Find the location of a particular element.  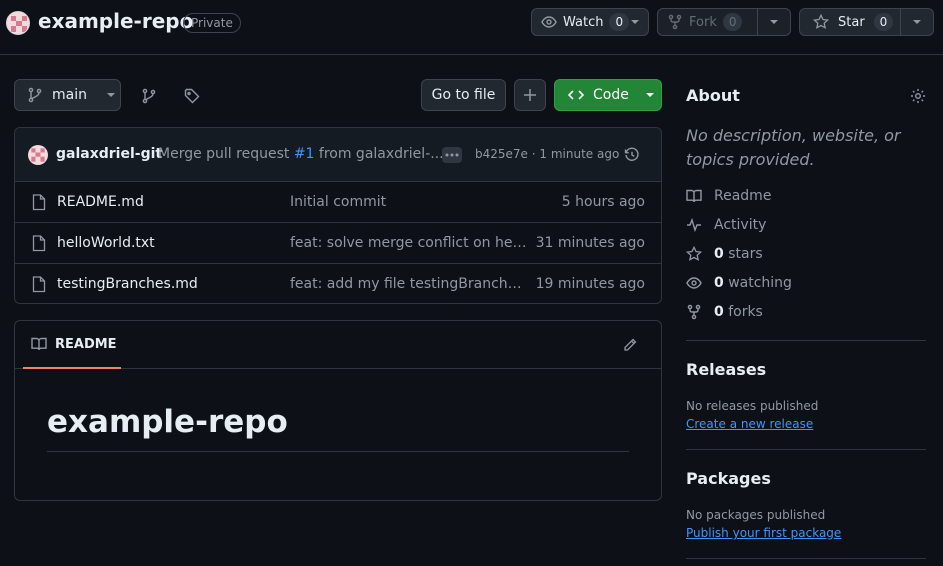

commit-author-avatar is located at coordinates (38, 155).